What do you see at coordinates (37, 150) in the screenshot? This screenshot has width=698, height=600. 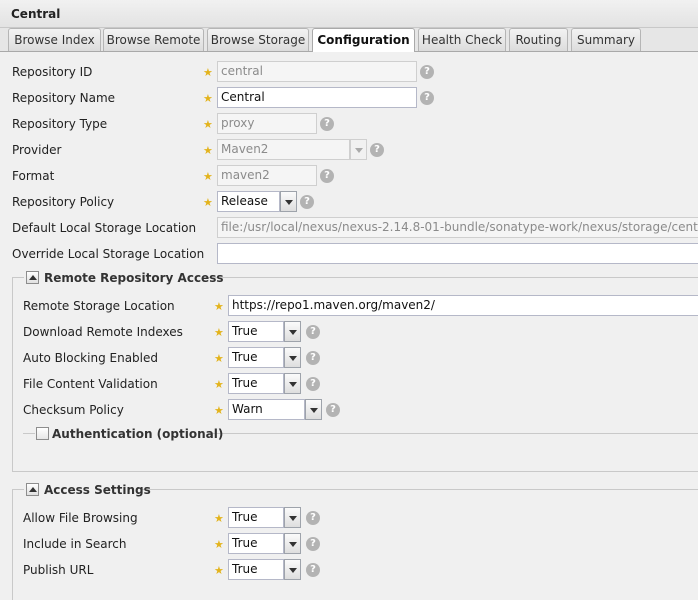 I see `provider-label: Provider` at bounding box center [37, 150].